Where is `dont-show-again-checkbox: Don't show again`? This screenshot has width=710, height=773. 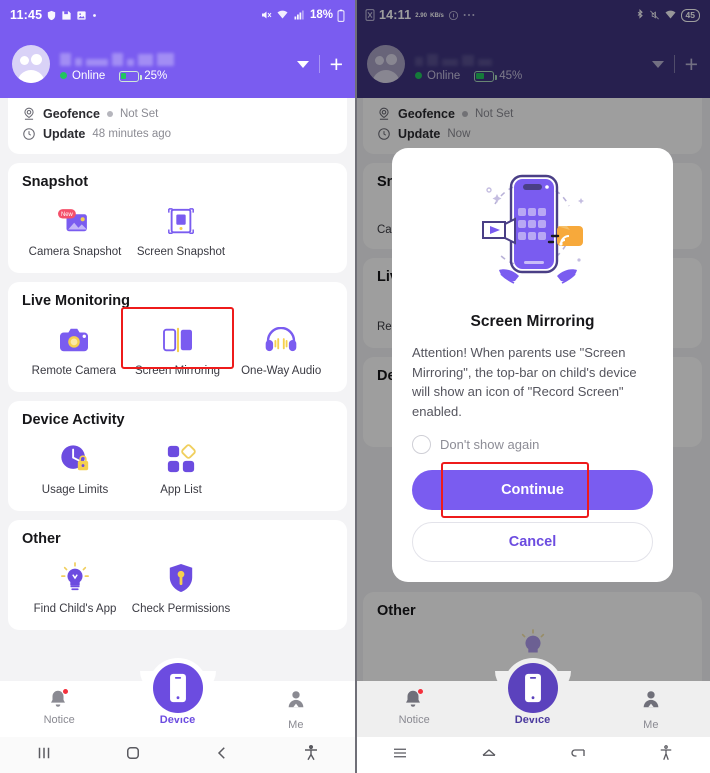 dont-show-again-checkbox: Don't show again is located at coordinates (475, 444).